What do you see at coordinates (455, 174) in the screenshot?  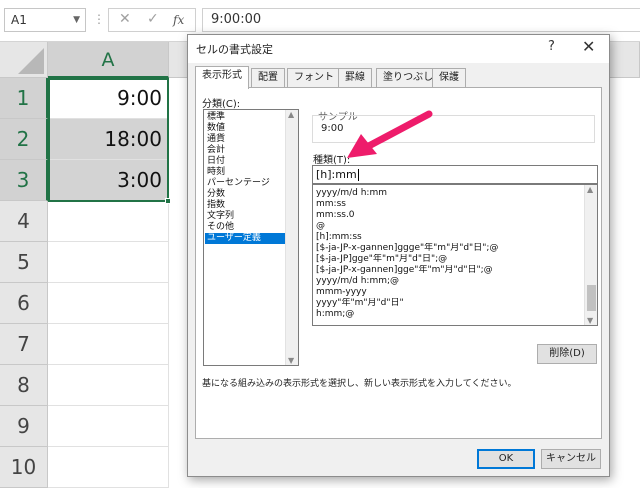 I see `type-input: [h]:mm` at bounding box center [455, 174].